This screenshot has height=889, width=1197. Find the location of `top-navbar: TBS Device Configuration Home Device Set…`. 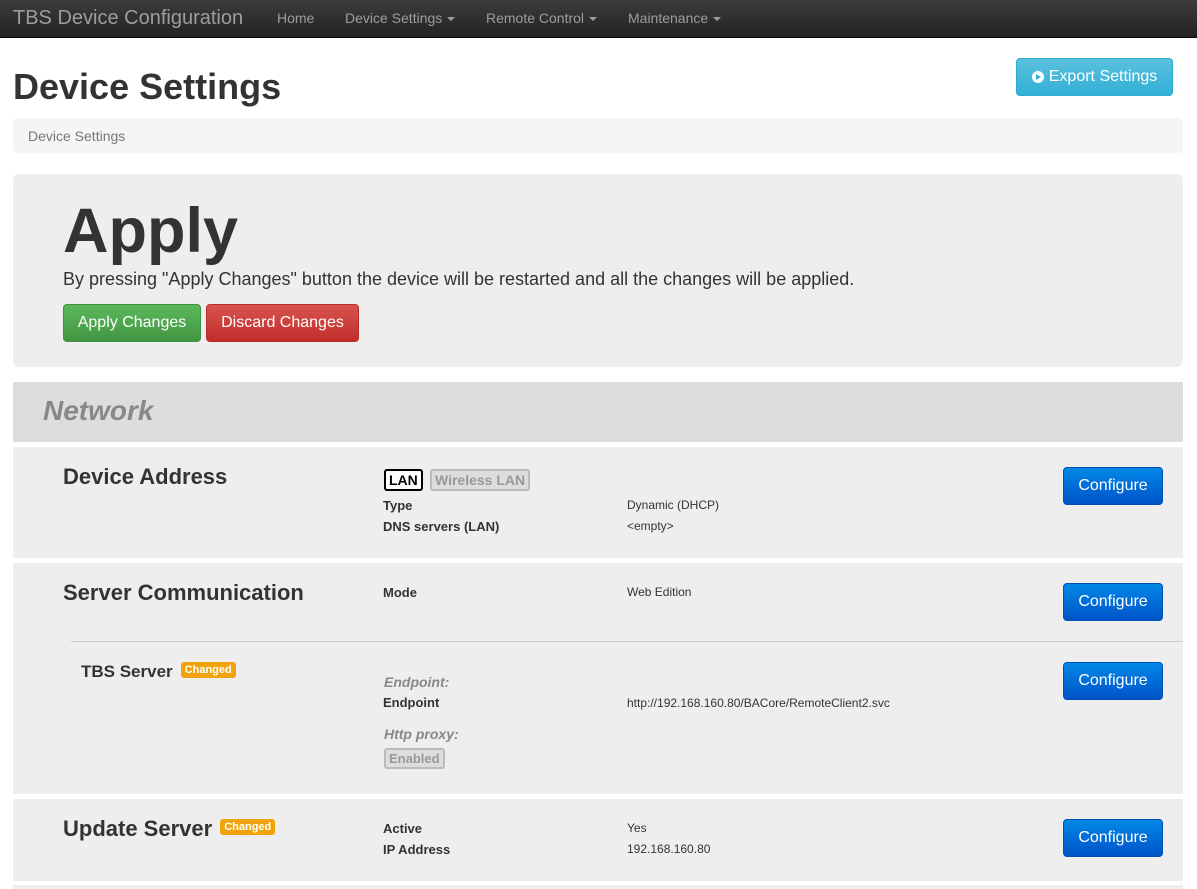

top-navbar: TBS Device Configuration Home Device Set… is located at coordinates (598, 19).